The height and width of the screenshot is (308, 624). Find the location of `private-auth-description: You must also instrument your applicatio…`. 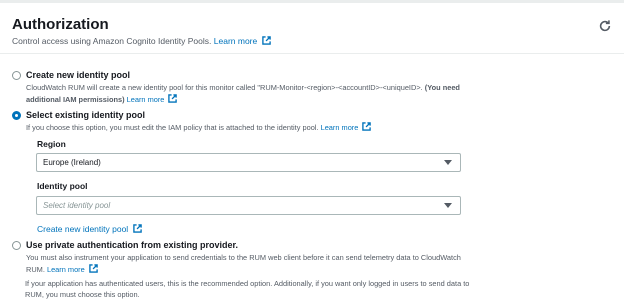

private-auth-description: You must also instrument your applicatio… is located at coordinates (248, 264).